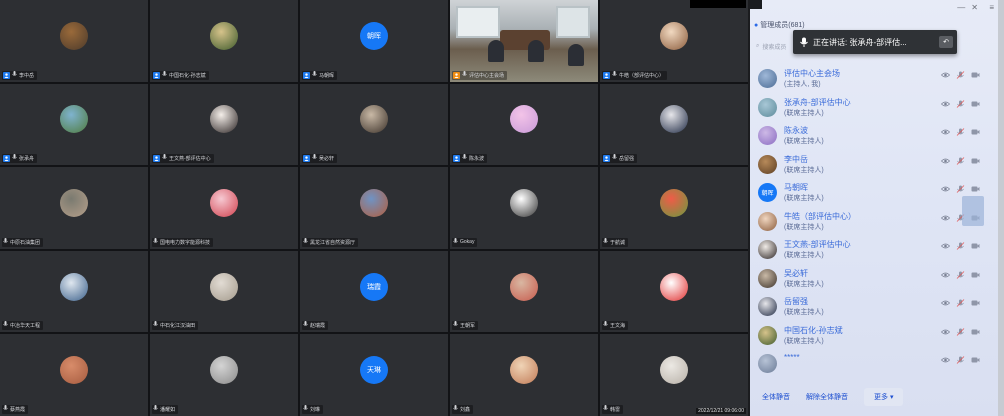  Describe the element at coordinates (74, 41) in the screenshot. I see `participant-tile: 李中岳` at that location.